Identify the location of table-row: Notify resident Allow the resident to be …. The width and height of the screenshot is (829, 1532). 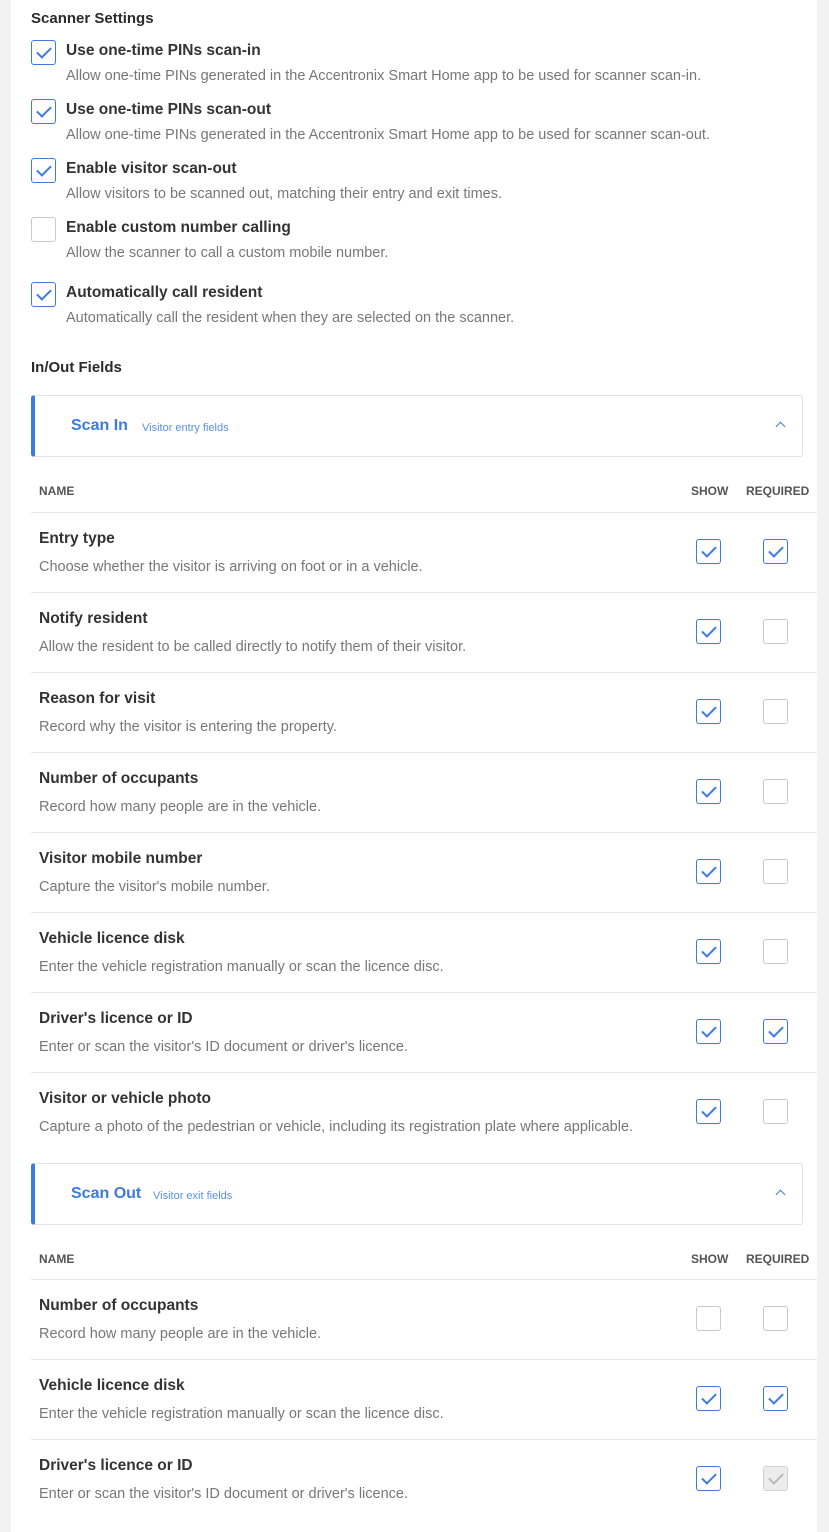
(424, 632).